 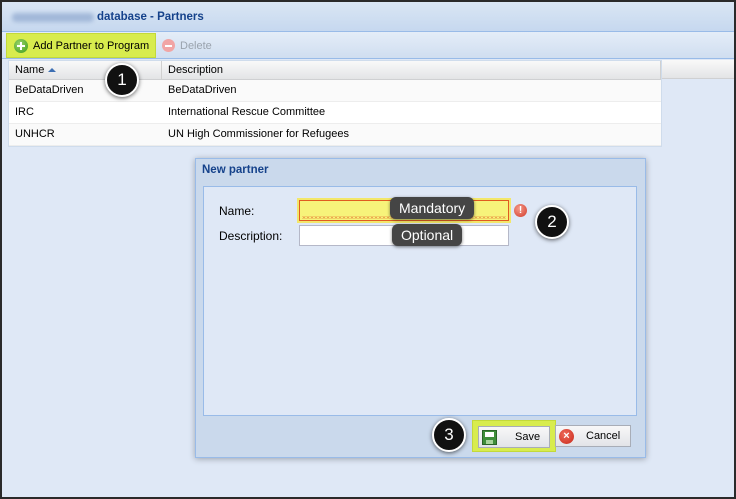 I want to click on save-button: Save, so click(x=514, y=437).